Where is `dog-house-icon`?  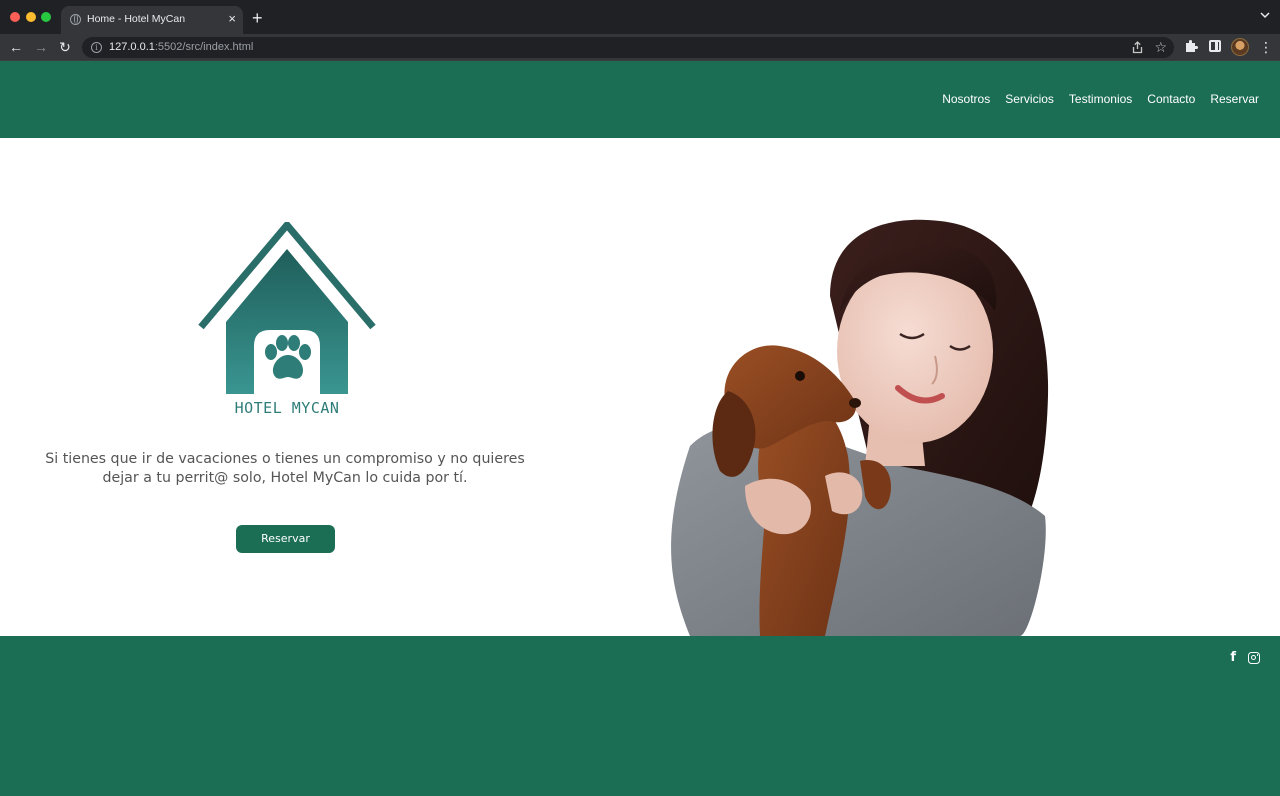
dog-house-icon is located at coordinates (287, 306).